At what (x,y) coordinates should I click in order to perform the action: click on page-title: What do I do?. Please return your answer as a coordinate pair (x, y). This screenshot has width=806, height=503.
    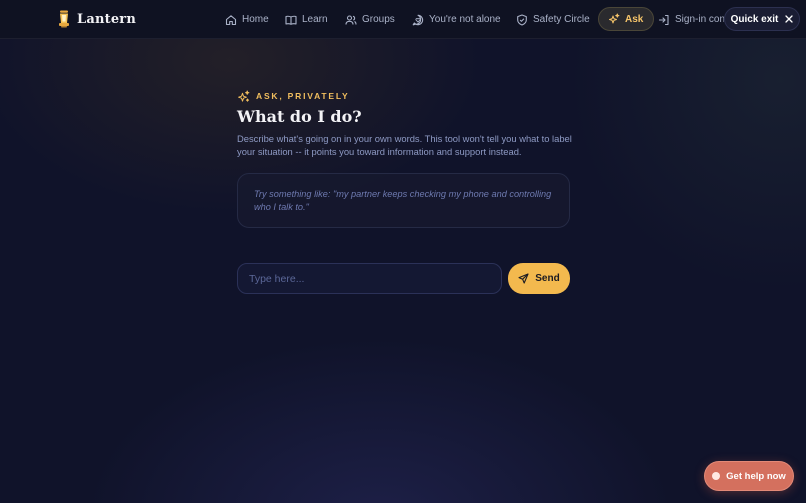
    Looking at the image, I should click on (299, 116).